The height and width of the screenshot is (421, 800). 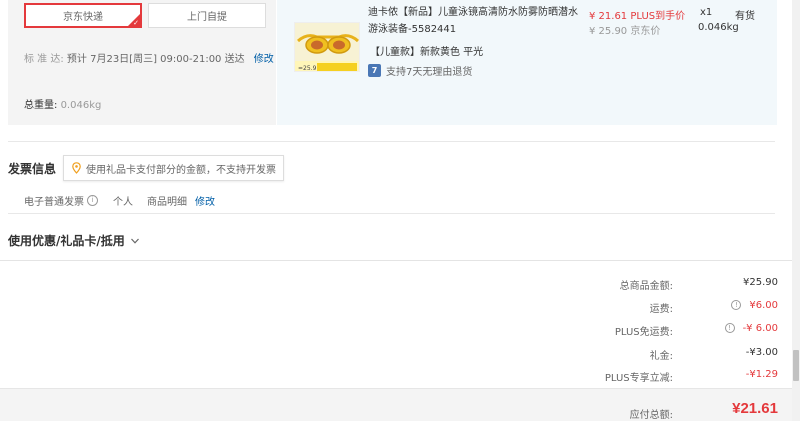 I want to click on plus-price: ¥ 21.61 PLUS到手价, so click(x=637, y=16).